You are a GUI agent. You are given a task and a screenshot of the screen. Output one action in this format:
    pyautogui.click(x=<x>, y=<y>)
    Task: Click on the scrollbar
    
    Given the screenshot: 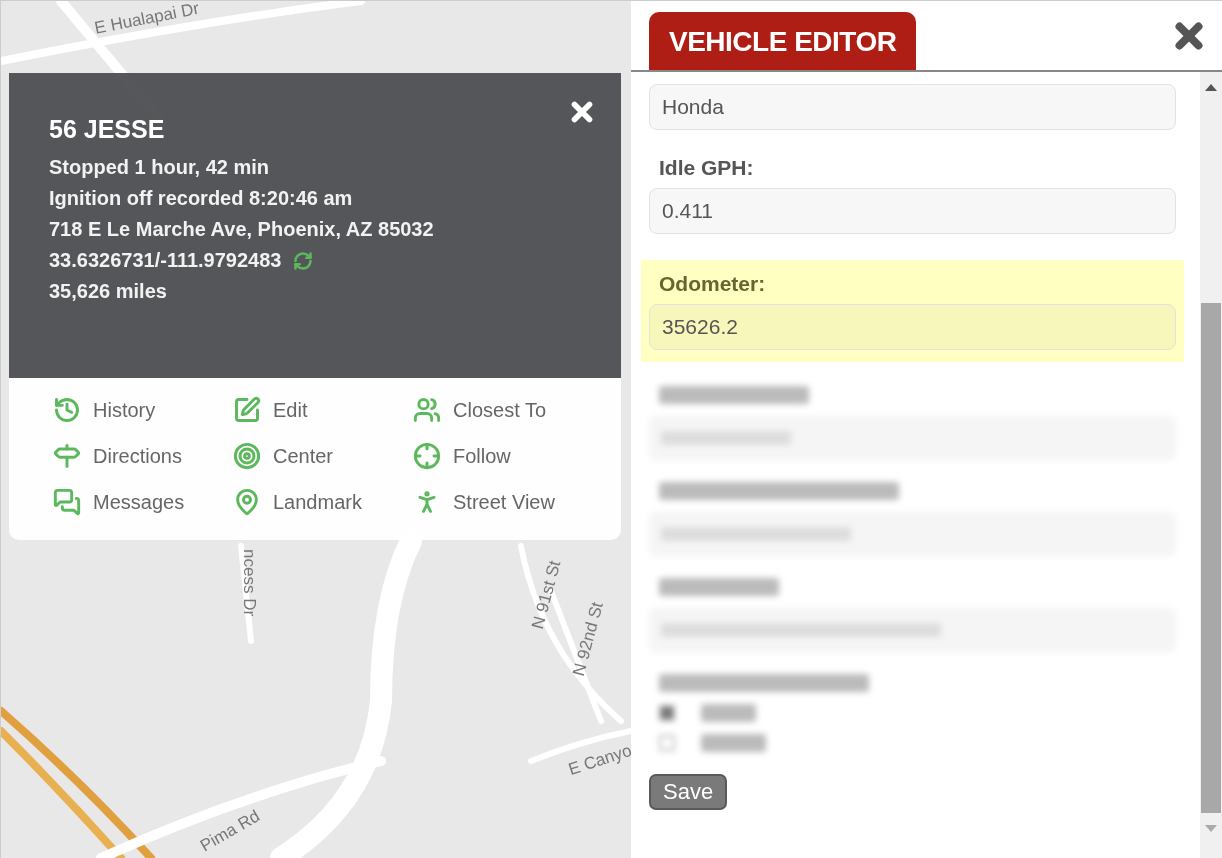 What is the action you would take?
    pyautogui.click(x=1211, y=465)
    